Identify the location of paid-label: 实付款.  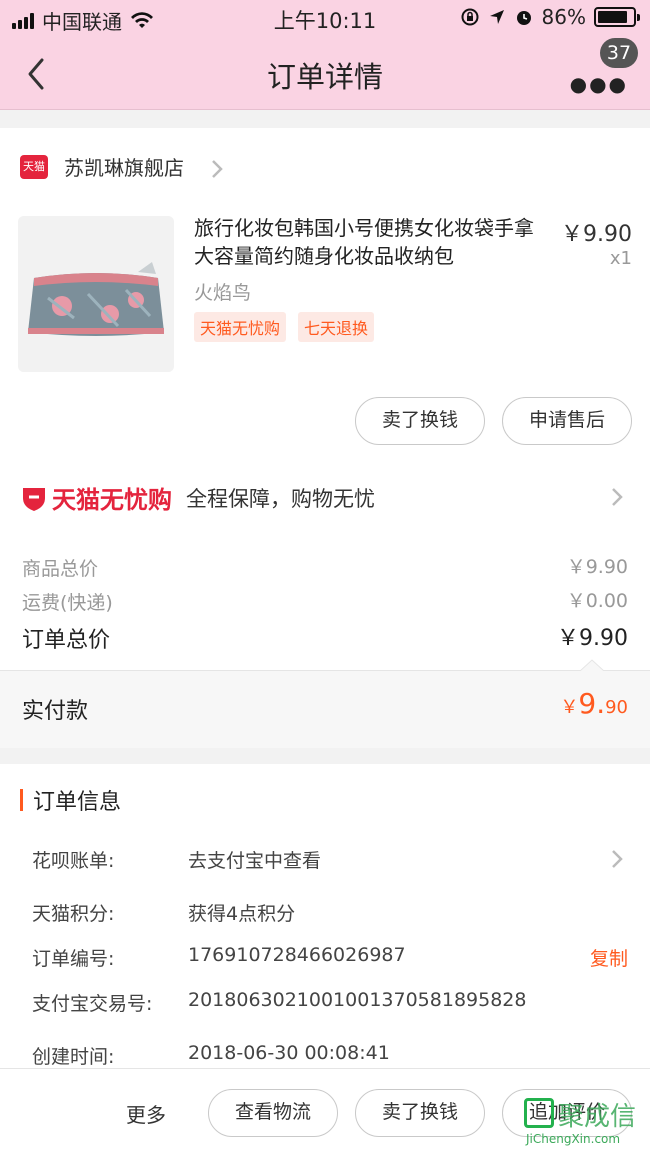
(55, 711).